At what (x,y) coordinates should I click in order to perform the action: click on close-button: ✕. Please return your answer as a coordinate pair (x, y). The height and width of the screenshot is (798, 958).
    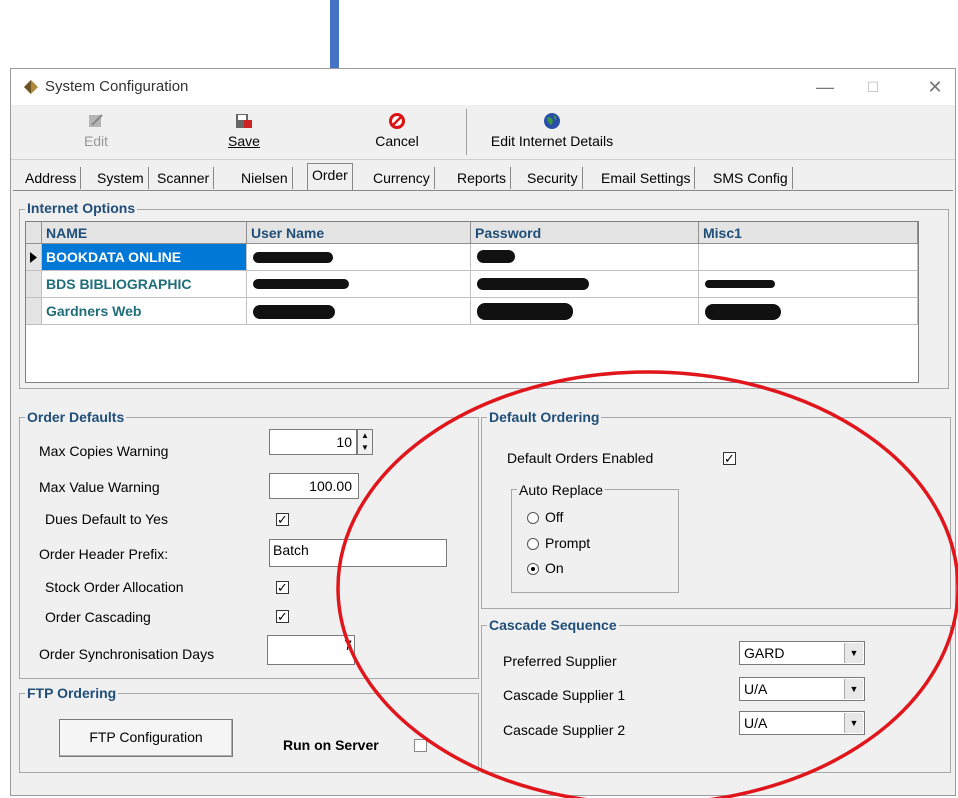
    Looking at the image, I should click on (935, 87).